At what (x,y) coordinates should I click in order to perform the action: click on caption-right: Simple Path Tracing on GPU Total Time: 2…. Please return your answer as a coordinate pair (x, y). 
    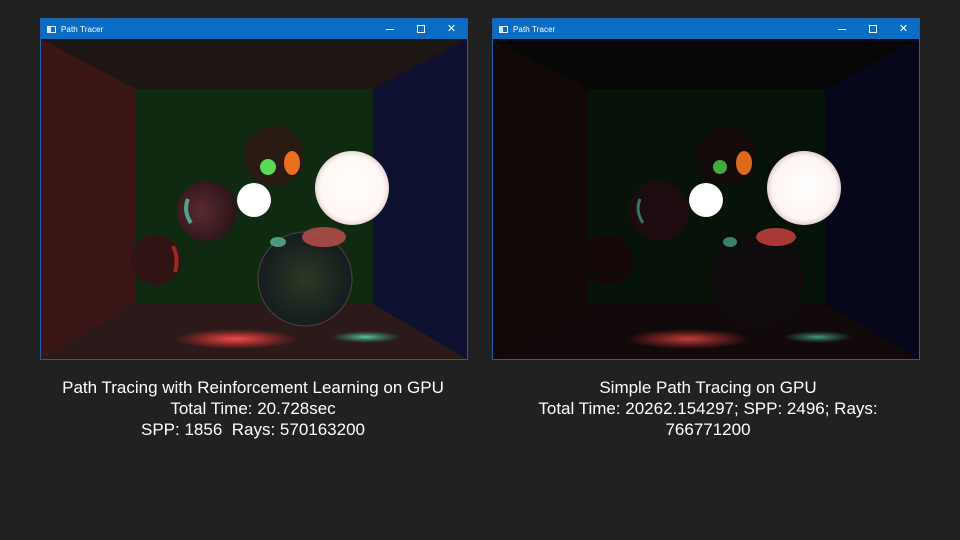
    Looking at the image, I should click on (708, 408).